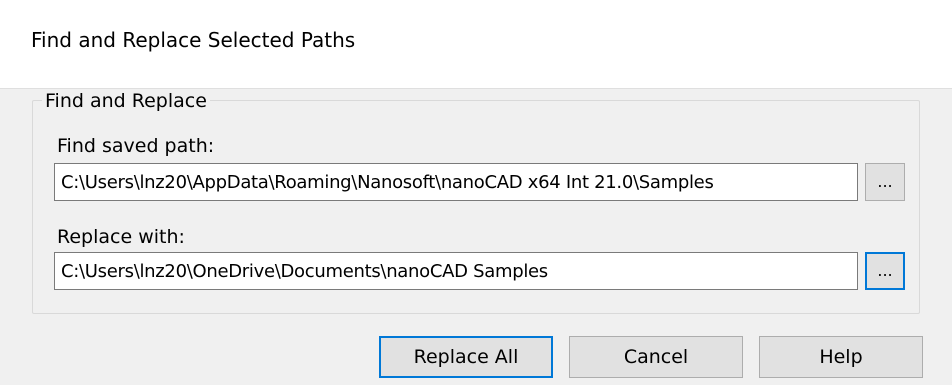 This screenshot has height=385, width=952. I want to click on replace-all-button: Replace All, so click(466, 357).